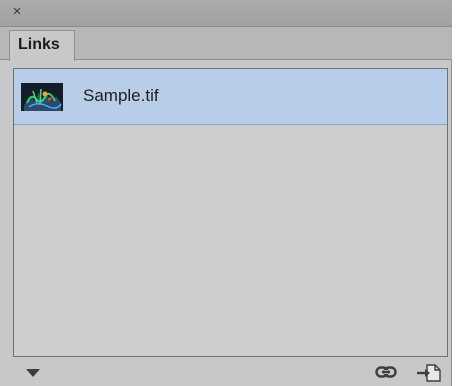  What do you see at coordinates (386, 372) in the screenshot?
I see `chain-link-icon` at bounding box center [386, 372].